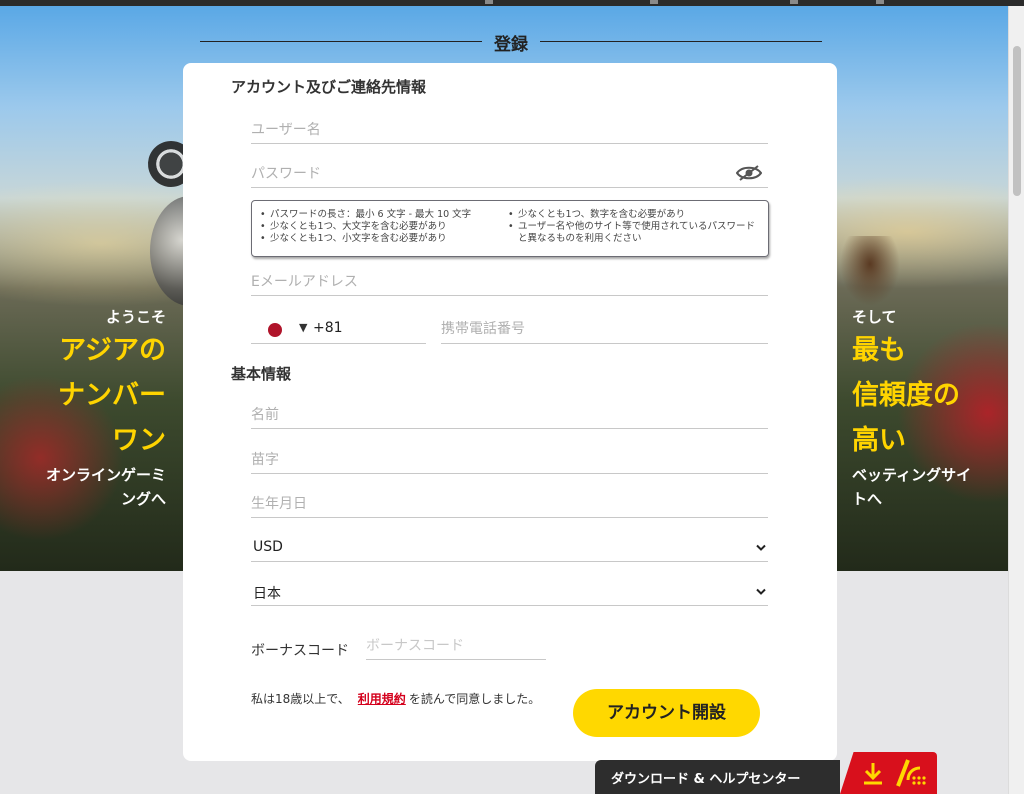  I want to click on scrollbar-thumb, so click(1017, 121).